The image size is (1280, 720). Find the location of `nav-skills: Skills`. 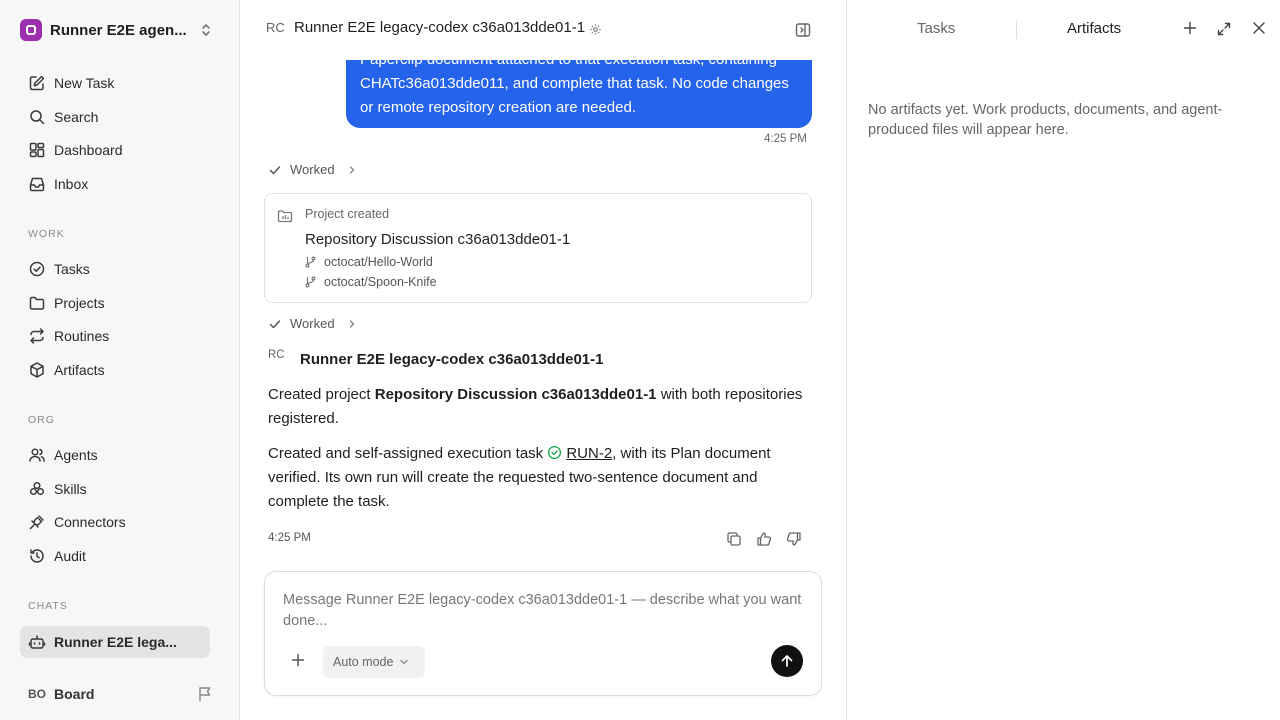

nav-skills: Skills is located at coordinates (115, 489).